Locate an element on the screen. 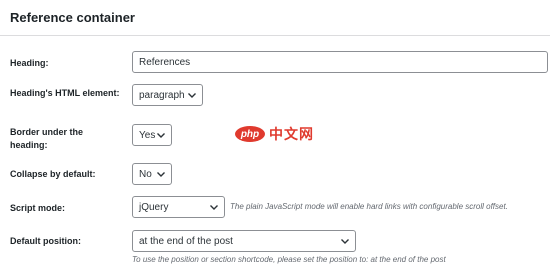  default-position-label: Default position: is located at coordinates (45, 241).